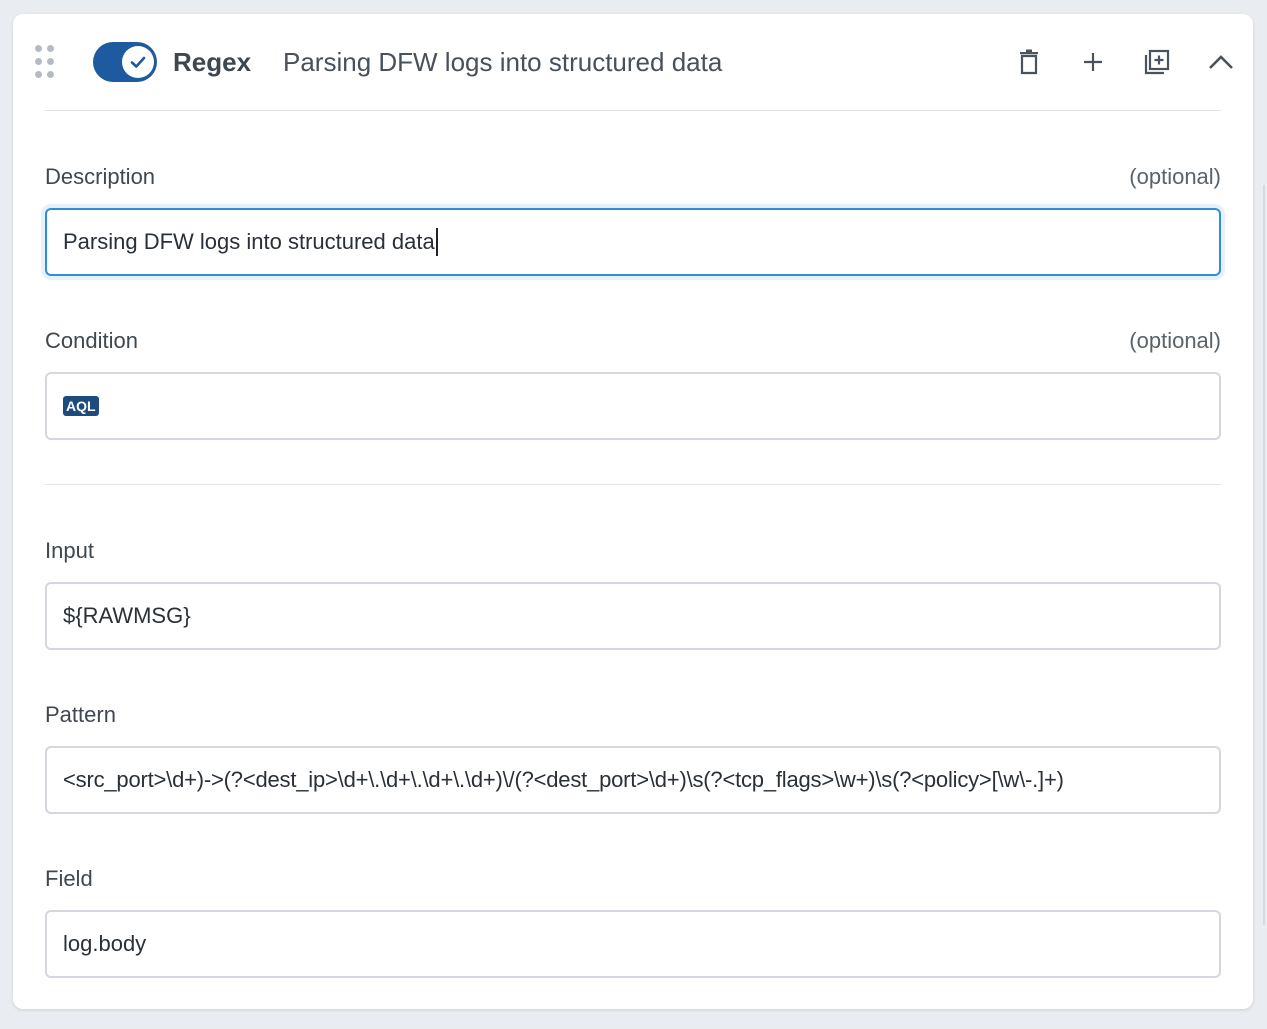  Describe the element at coordinates (249, 241) in the screenshot. I see `description-value: Parsing DFW logs into structured data` at that location.